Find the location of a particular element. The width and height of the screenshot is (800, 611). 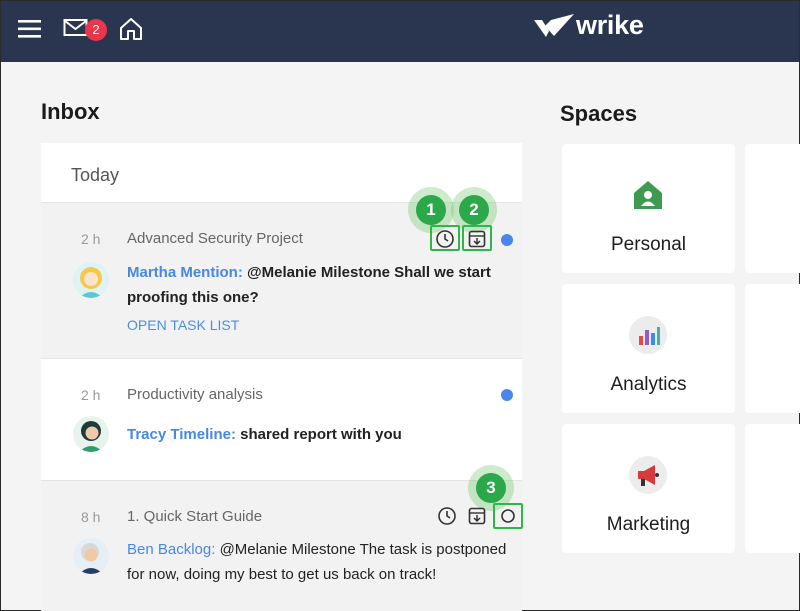

item-message-text: shared report with you is located at coordinates (321, 434).